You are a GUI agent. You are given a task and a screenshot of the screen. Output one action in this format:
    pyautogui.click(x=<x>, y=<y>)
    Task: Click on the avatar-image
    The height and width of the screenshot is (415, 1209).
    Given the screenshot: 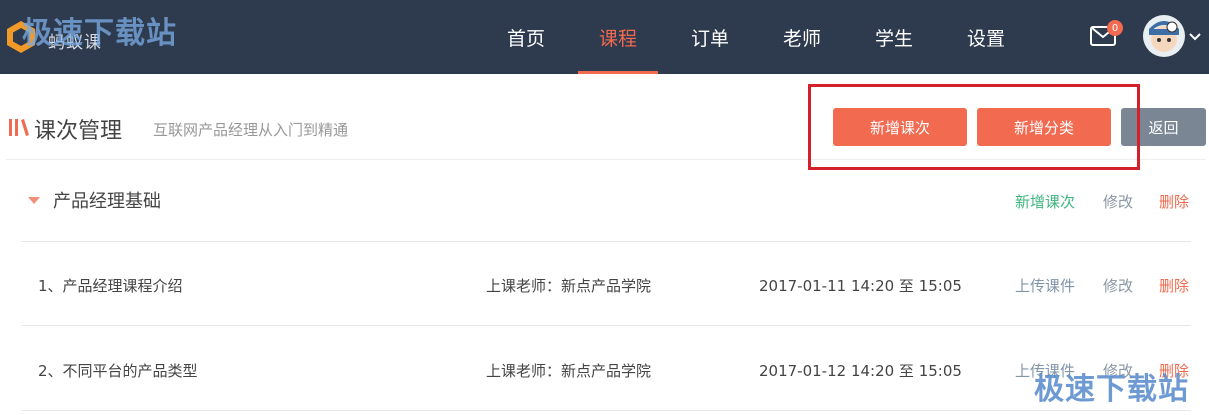 What is the action you would take?
    pyautogui.click(x=1164, y=36)
    